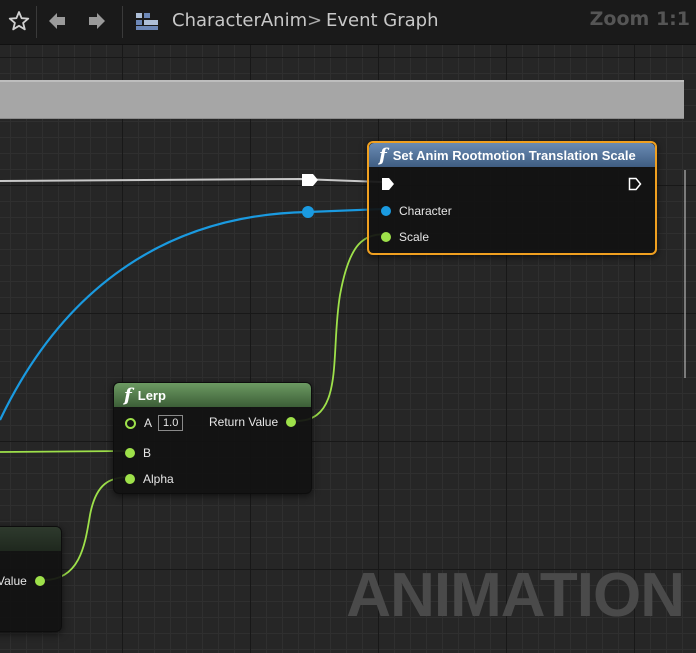  What do you see at coordinates (147, 453) in the screenshot?
I see `pin-label: B` at bounding box center [147, 453].